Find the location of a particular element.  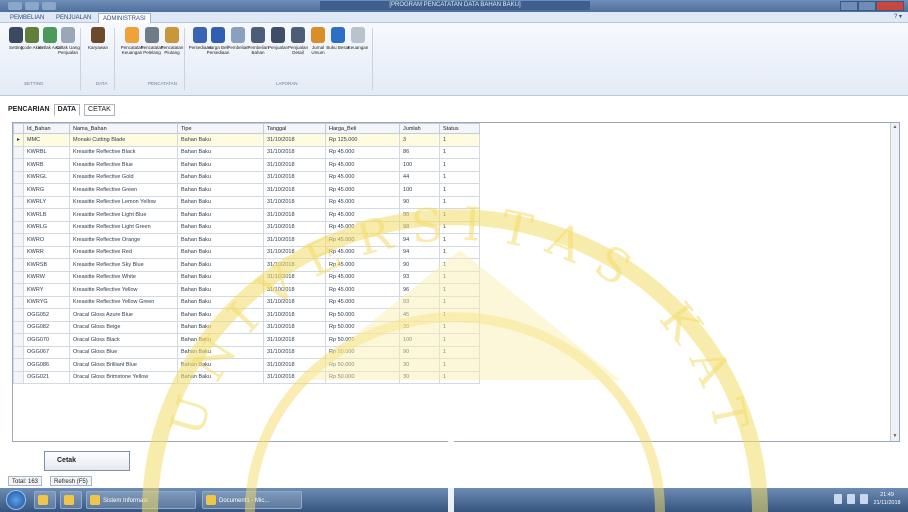

cetak-button: Cetak is located at coordinates (87, 461).